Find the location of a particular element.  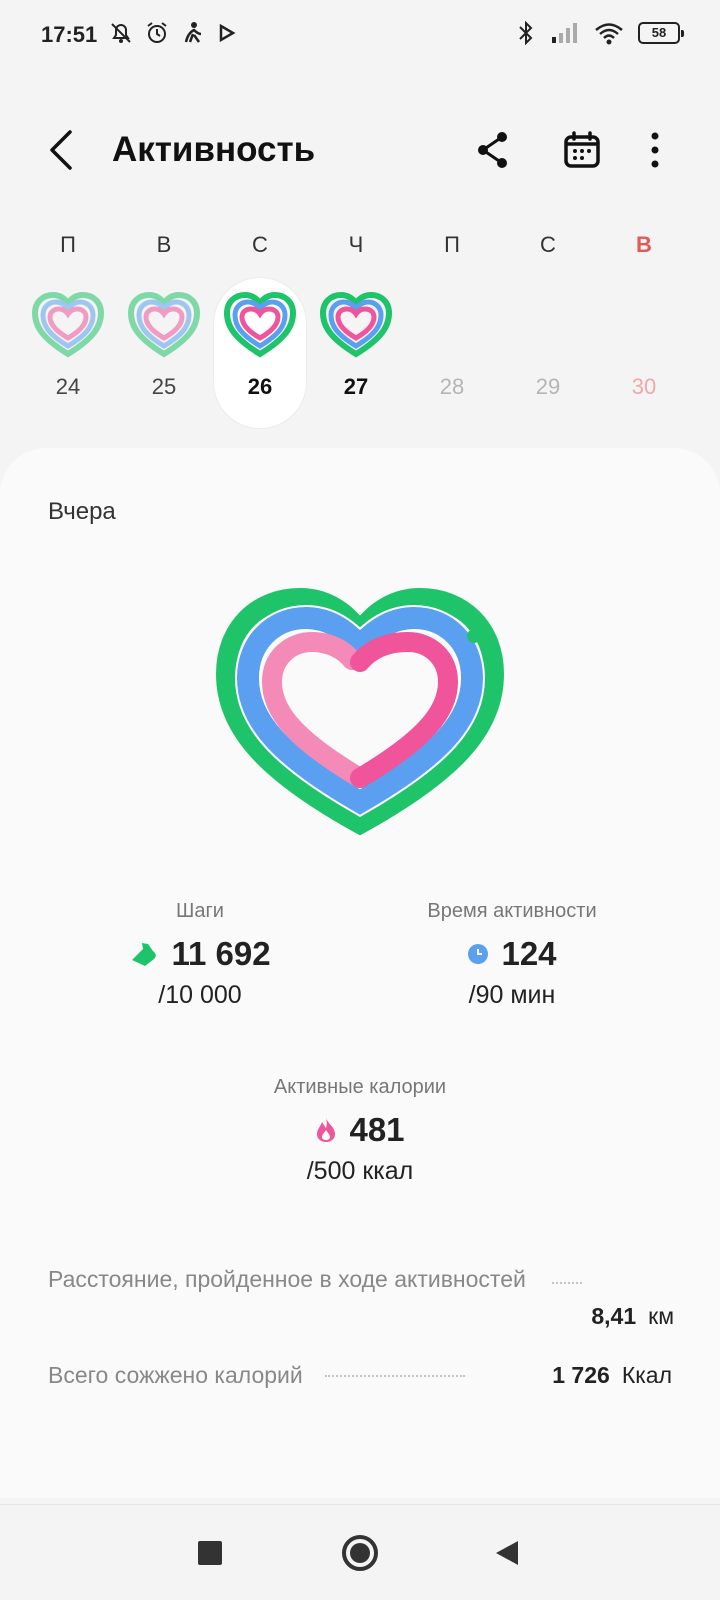

day-wednesday-selected: С 26 is located at coordinates (260, 325).